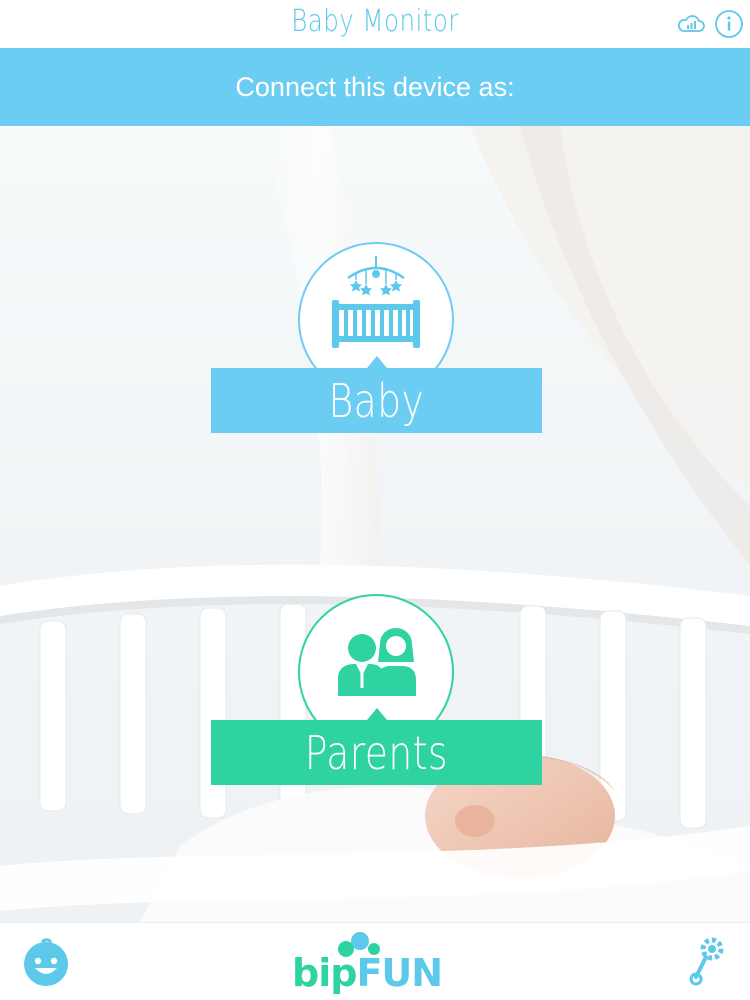 The height and width of the screenshot is (1000, 750). I want to click on app-title: Baby Monitor, so click(375, 21).